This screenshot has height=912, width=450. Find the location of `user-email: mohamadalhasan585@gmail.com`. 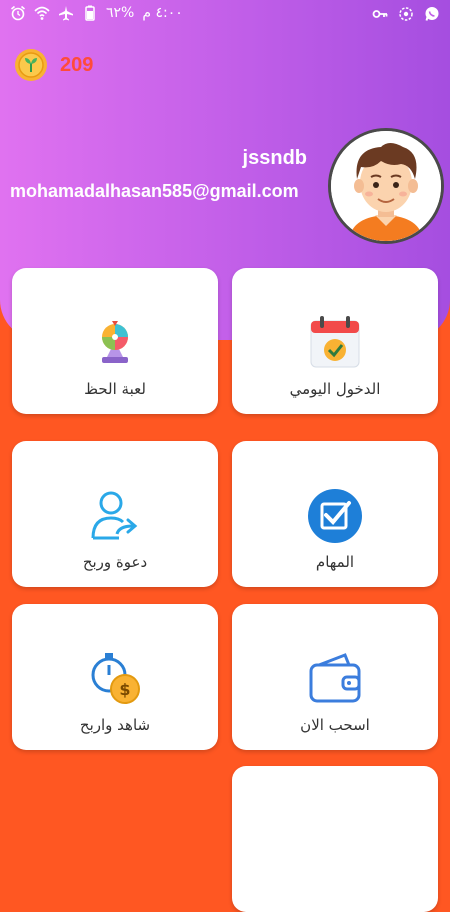

user-email: mohamadalhasan585@gmail.com is located at coordinates (154, 191).